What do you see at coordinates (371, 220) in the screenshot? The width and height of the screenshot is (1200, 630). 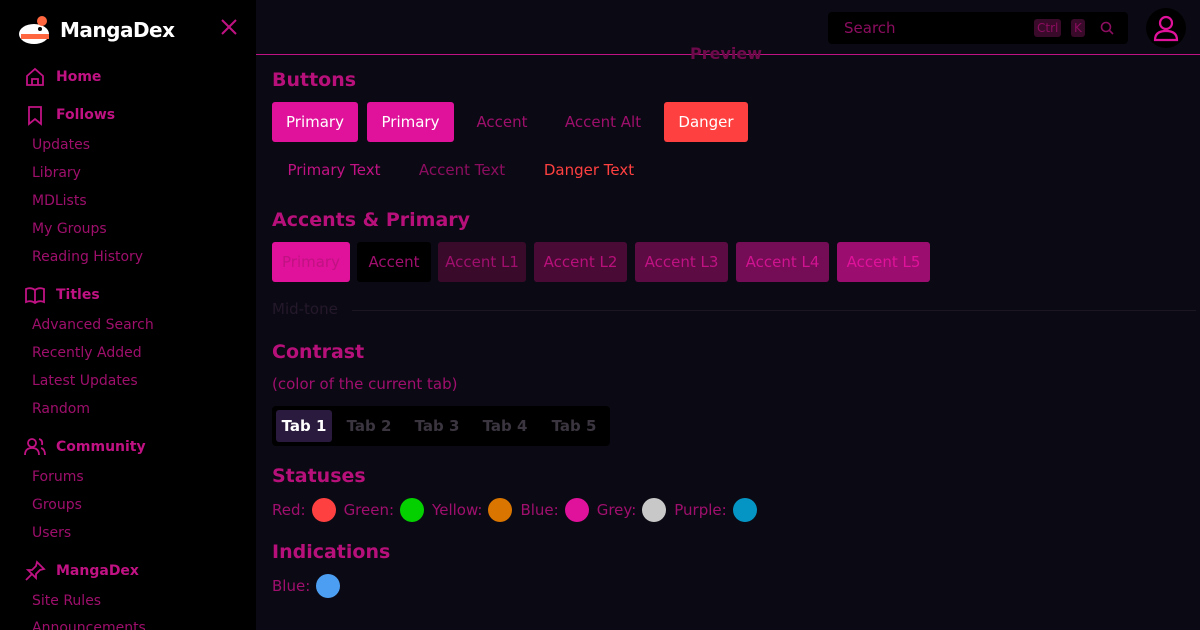 I see `section-accents-heading: Accents & Primary` at bounding box center [371, 220].